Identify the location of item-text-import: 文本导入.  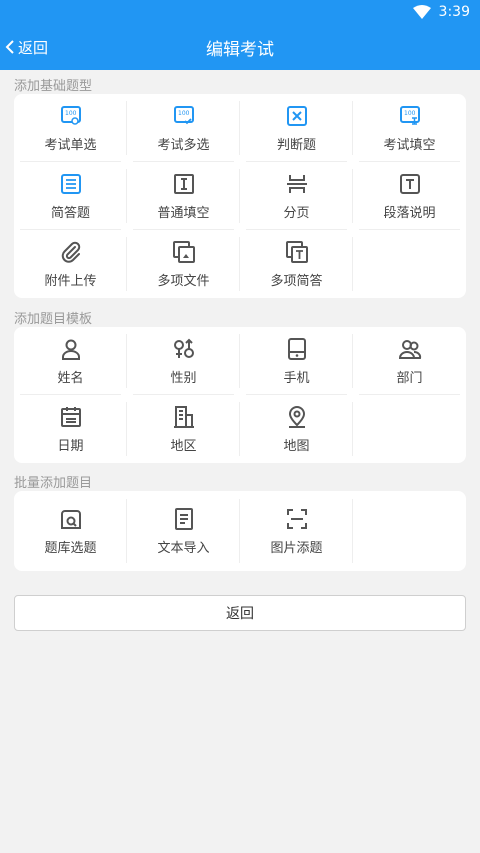
(183, 531).